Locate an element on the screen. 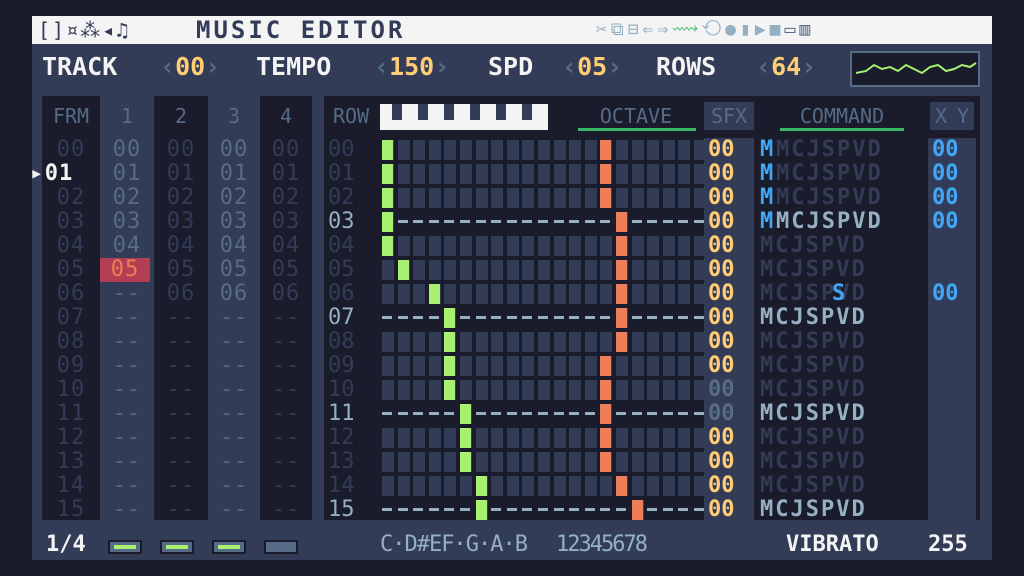 The image size is (1024, 576). frame-cell: 12 is located at coordinates (71, 438).